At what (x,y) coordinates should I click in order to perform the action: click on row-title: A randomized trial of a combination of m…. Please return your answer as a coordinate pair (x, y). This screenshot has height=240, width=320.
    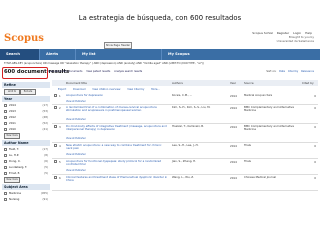
    Looking at the image, I should click on (117, 109).